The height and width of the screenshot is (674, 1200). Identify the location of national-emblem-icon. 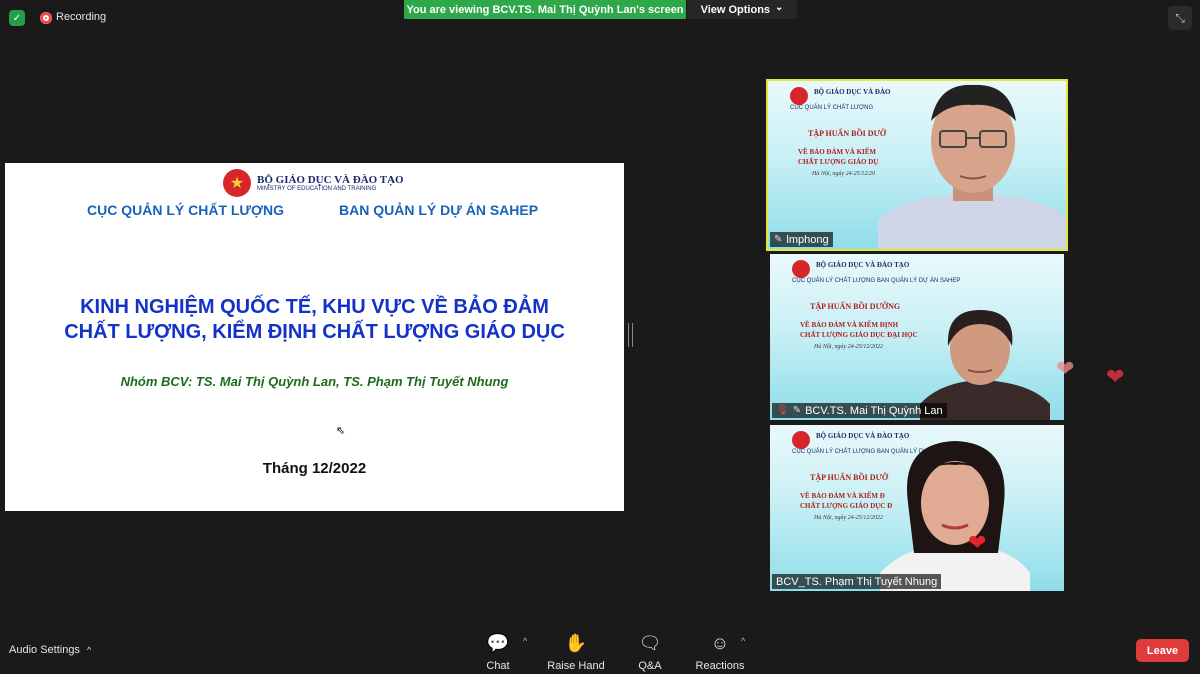
(237, 183).